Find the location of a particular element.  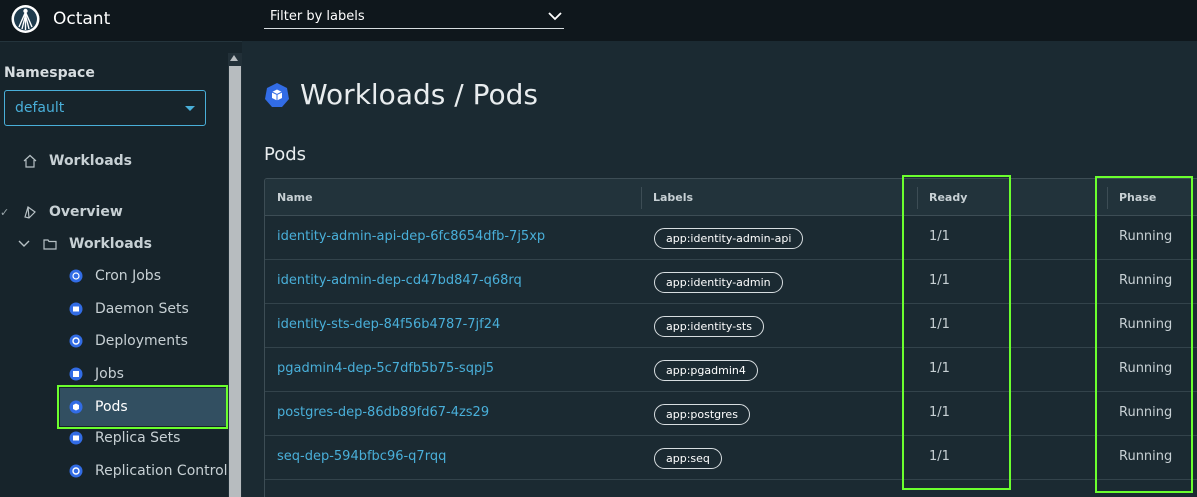

sidebar-item-deployments: Deployments is located at coordinates (128, 341).